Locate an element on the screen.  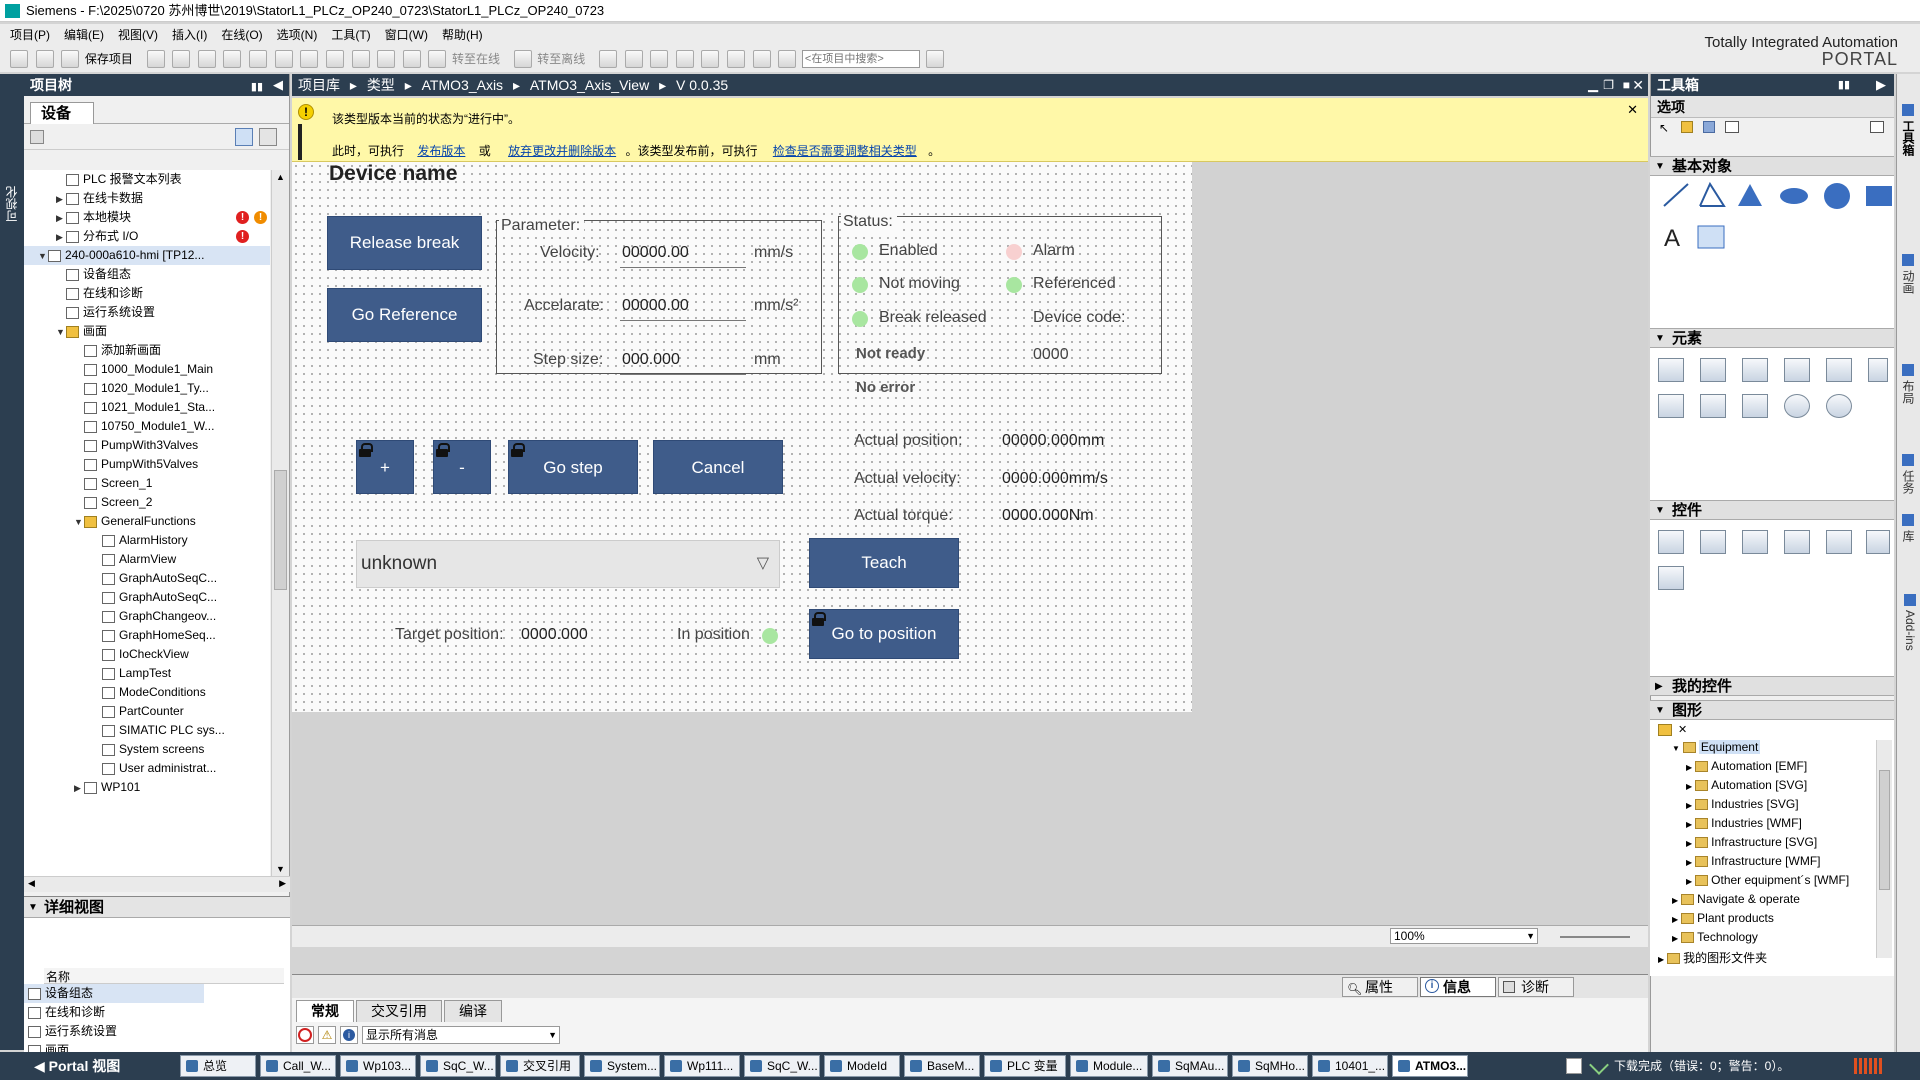
add-library-icon is located at coordinates (1687, 127).